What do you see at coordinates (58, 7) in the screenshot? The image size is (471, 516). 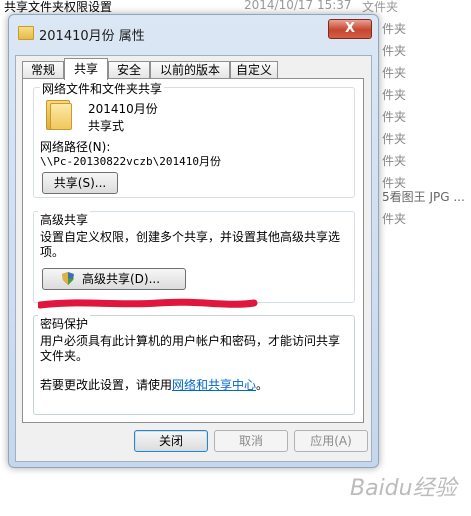 I see `background-title: 共享文件夹权限设置` at bounding box center [58, 7].